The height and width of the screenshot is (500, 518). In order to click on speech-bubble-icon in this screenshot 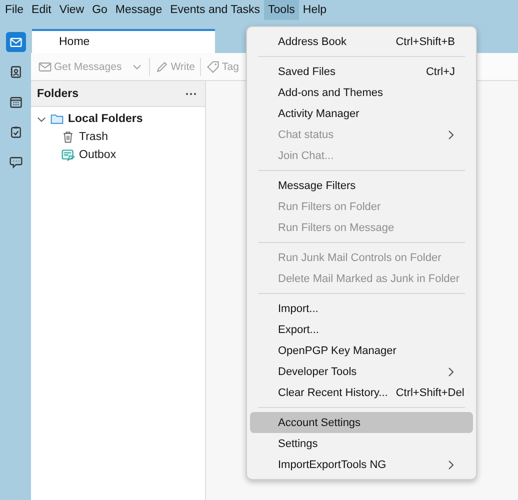, I will do `click(15, 162)`.